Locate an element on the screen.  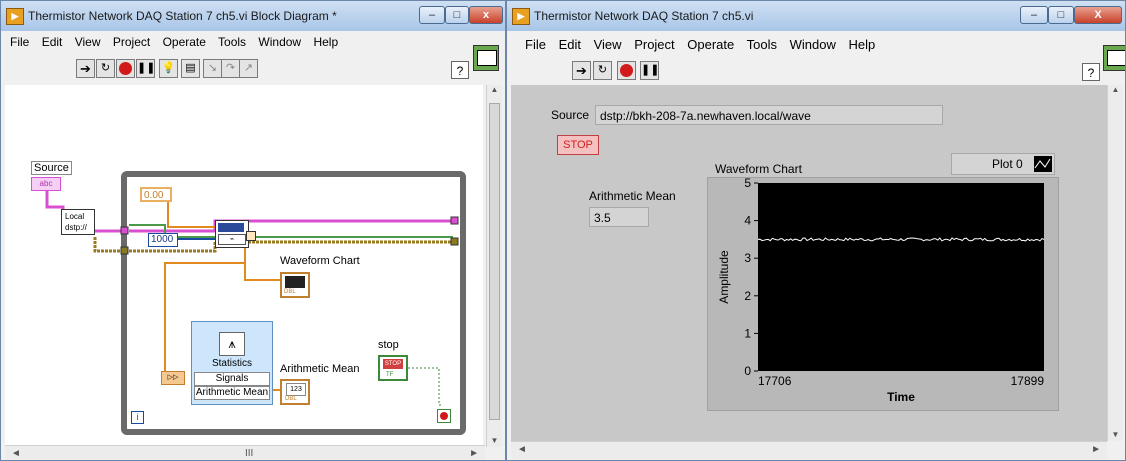
x-axis-label: Time is located at coordinates (901, 397).